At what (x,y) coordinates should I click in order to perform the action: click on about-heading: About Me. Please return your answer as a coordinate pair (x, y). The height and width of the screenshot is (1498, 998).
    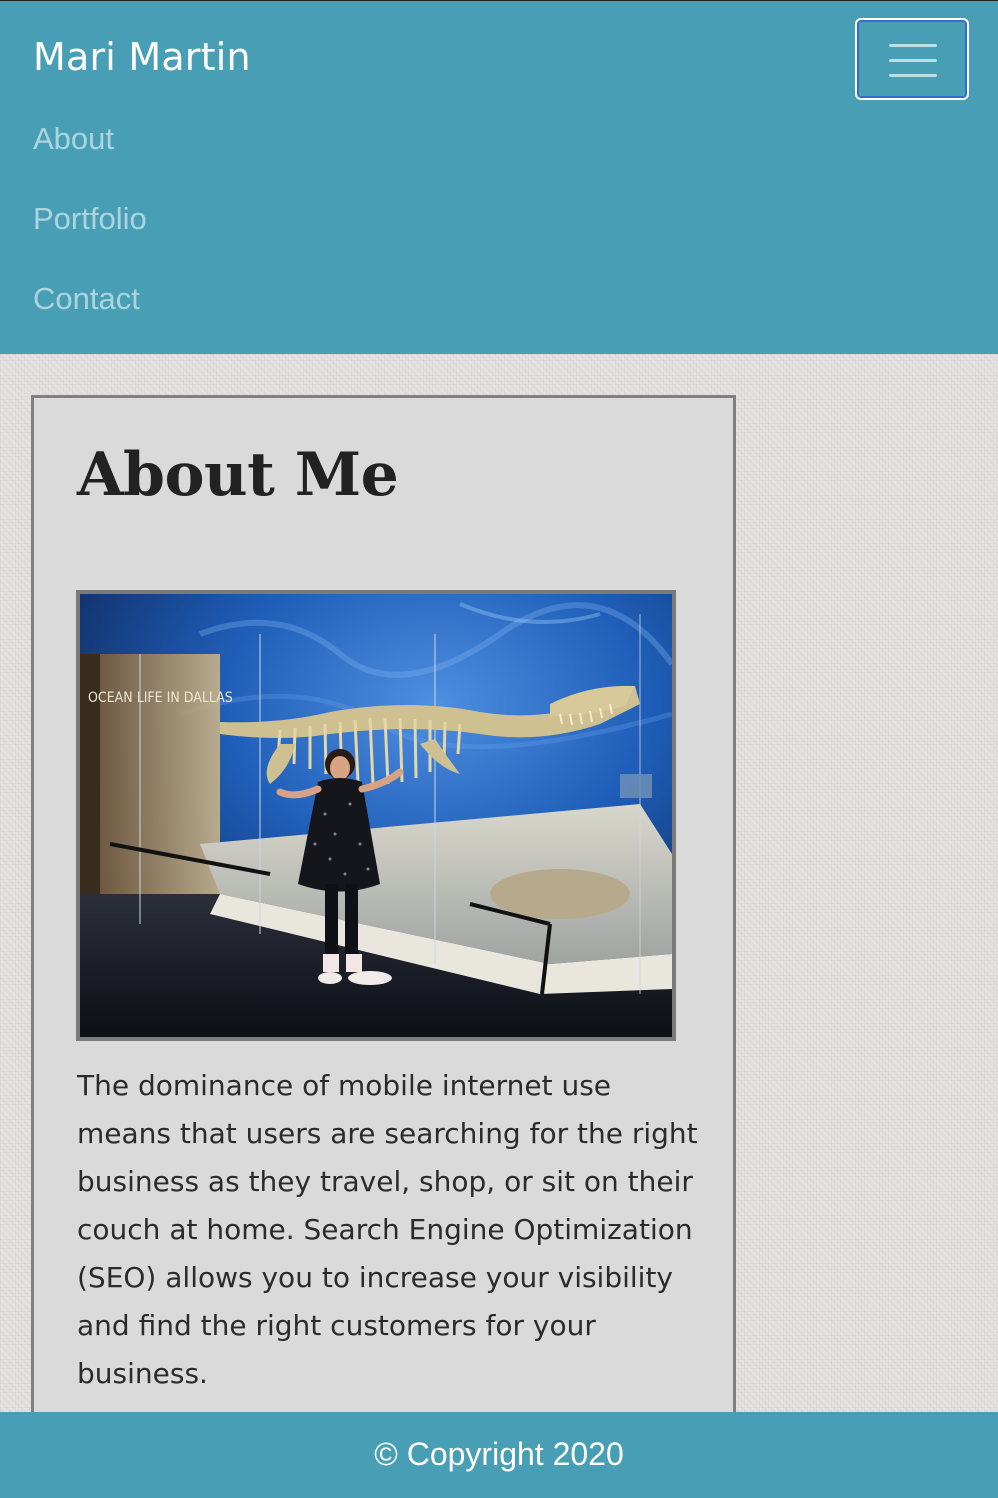
    Looking at the image, I should click on (238, 475).